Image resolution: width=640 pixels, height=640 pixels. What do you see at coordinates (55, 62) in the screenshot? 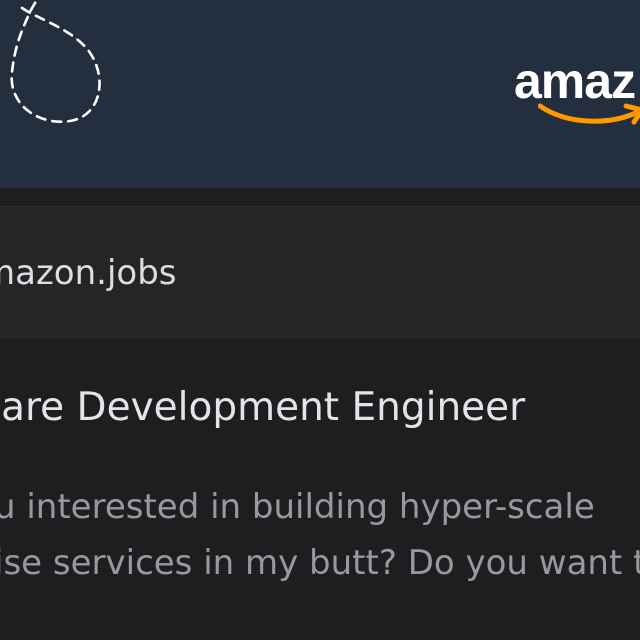
I see `dashed-loop-icon` at bounding box center [55, 62].